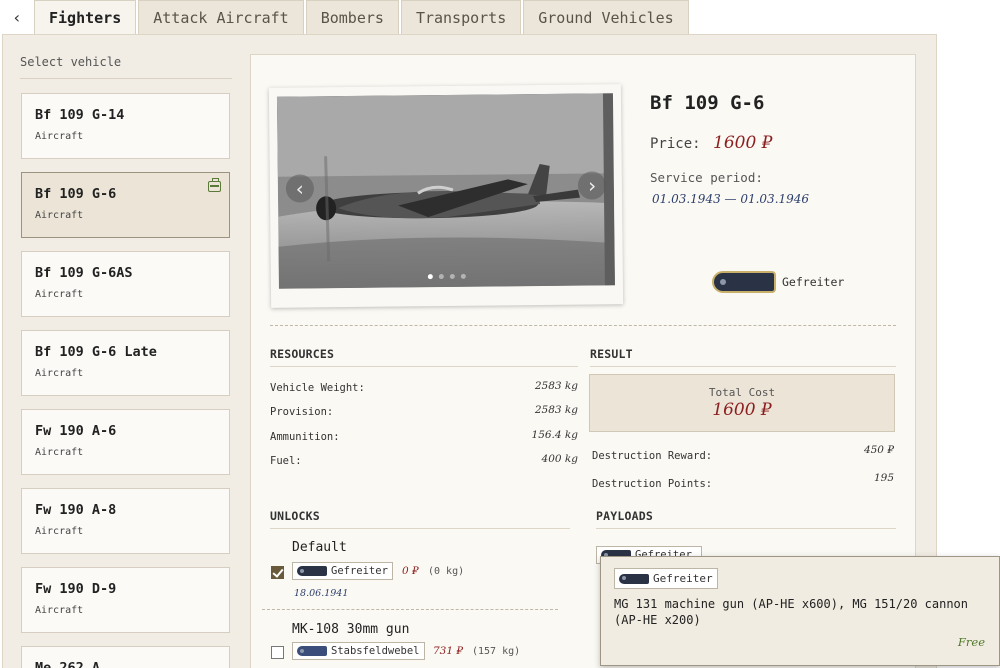 Image resolution: width=1000 pixels, height=668 pixels. What do you see at coordinates (214, 185) in the screenshot?
I see `garage-icon` at bounding box center [214, 185].